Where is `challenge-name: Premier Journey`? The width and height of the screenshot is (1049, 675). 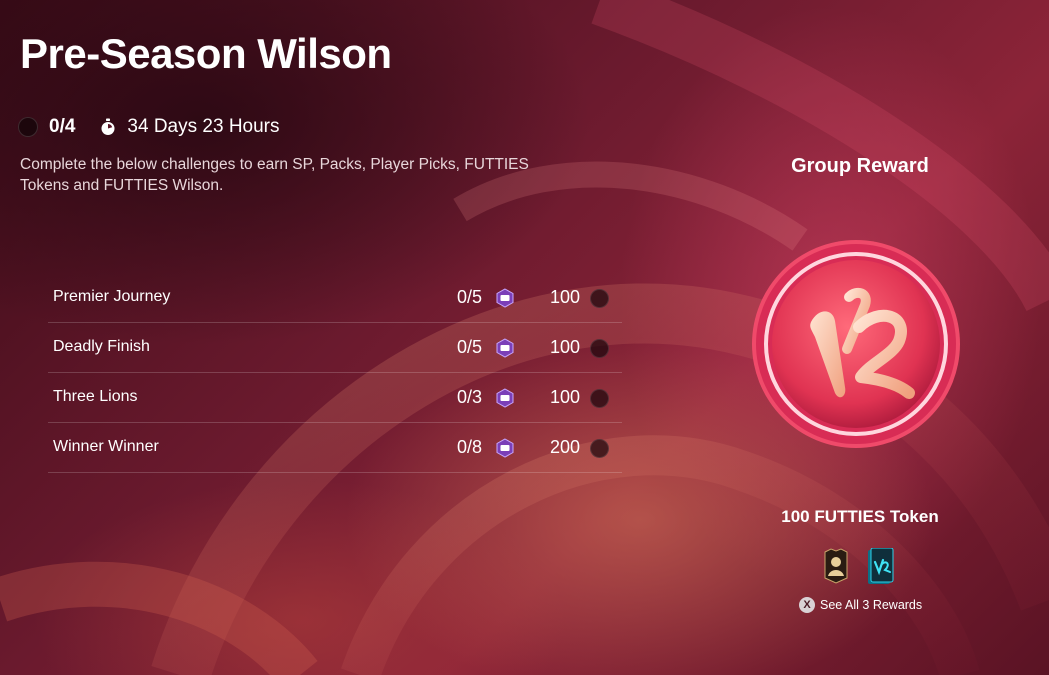
challenge-name: Premier Journey is located at coordinates (112, 296).